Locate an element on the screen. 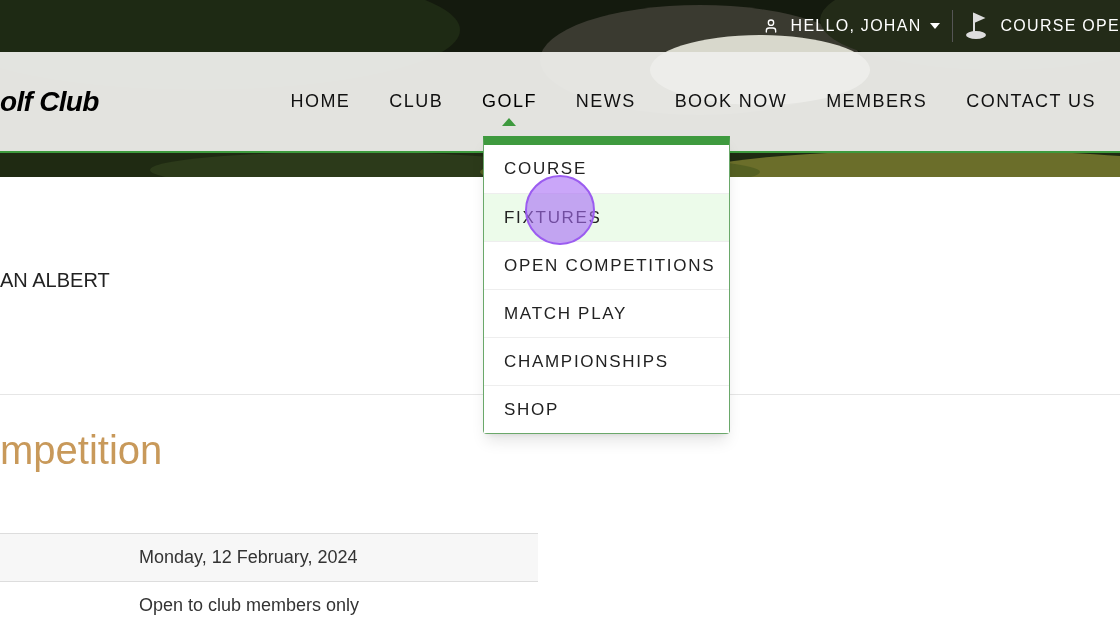 Image resolution: width=1120 pixels, height=625 pixels. nav-link: BOOK NOW is located at coordinates (731, 101).